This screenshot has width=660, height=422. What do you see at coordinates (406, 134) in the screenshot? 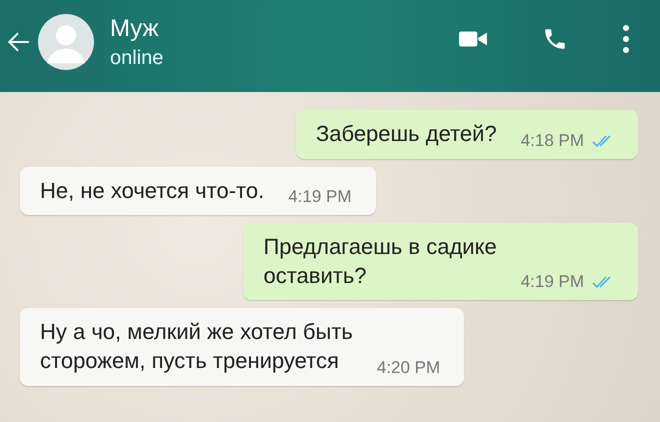
I see `message-text: Заберешь детей?` at bounding box center [406, 134].